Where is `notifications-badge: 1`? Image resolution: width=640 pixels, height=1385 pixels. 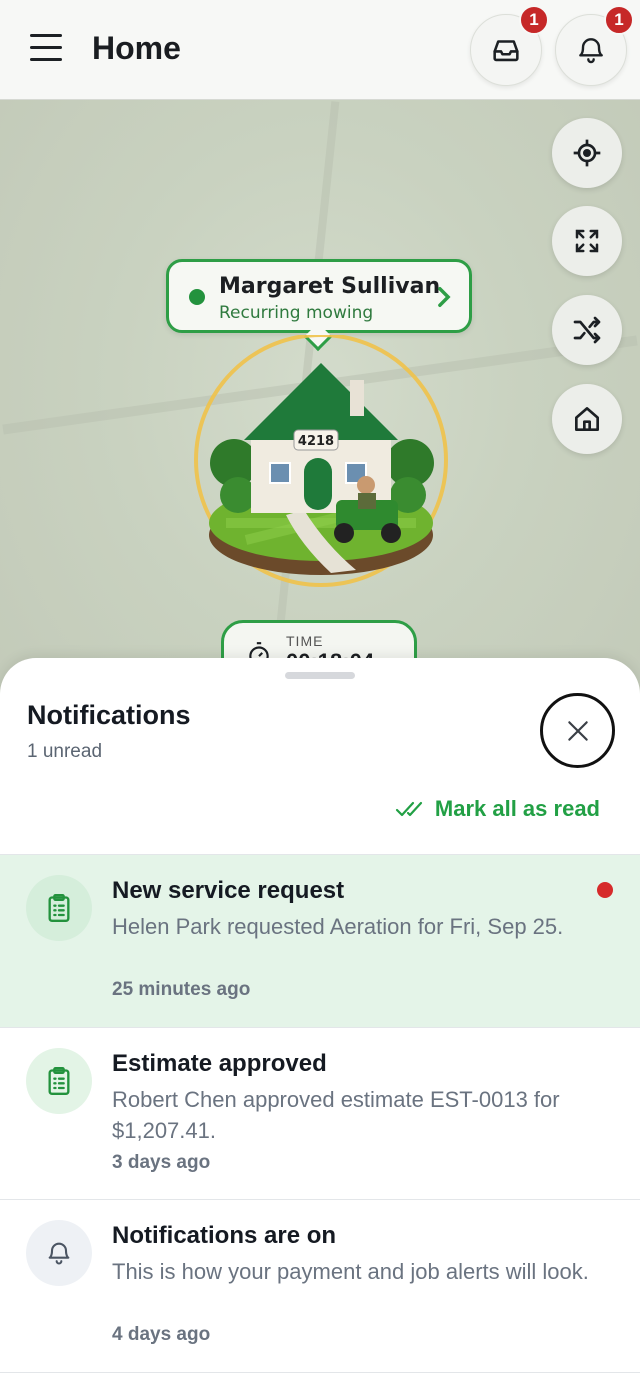 notifications-badge: 1 is located at coordinates (619, 20).